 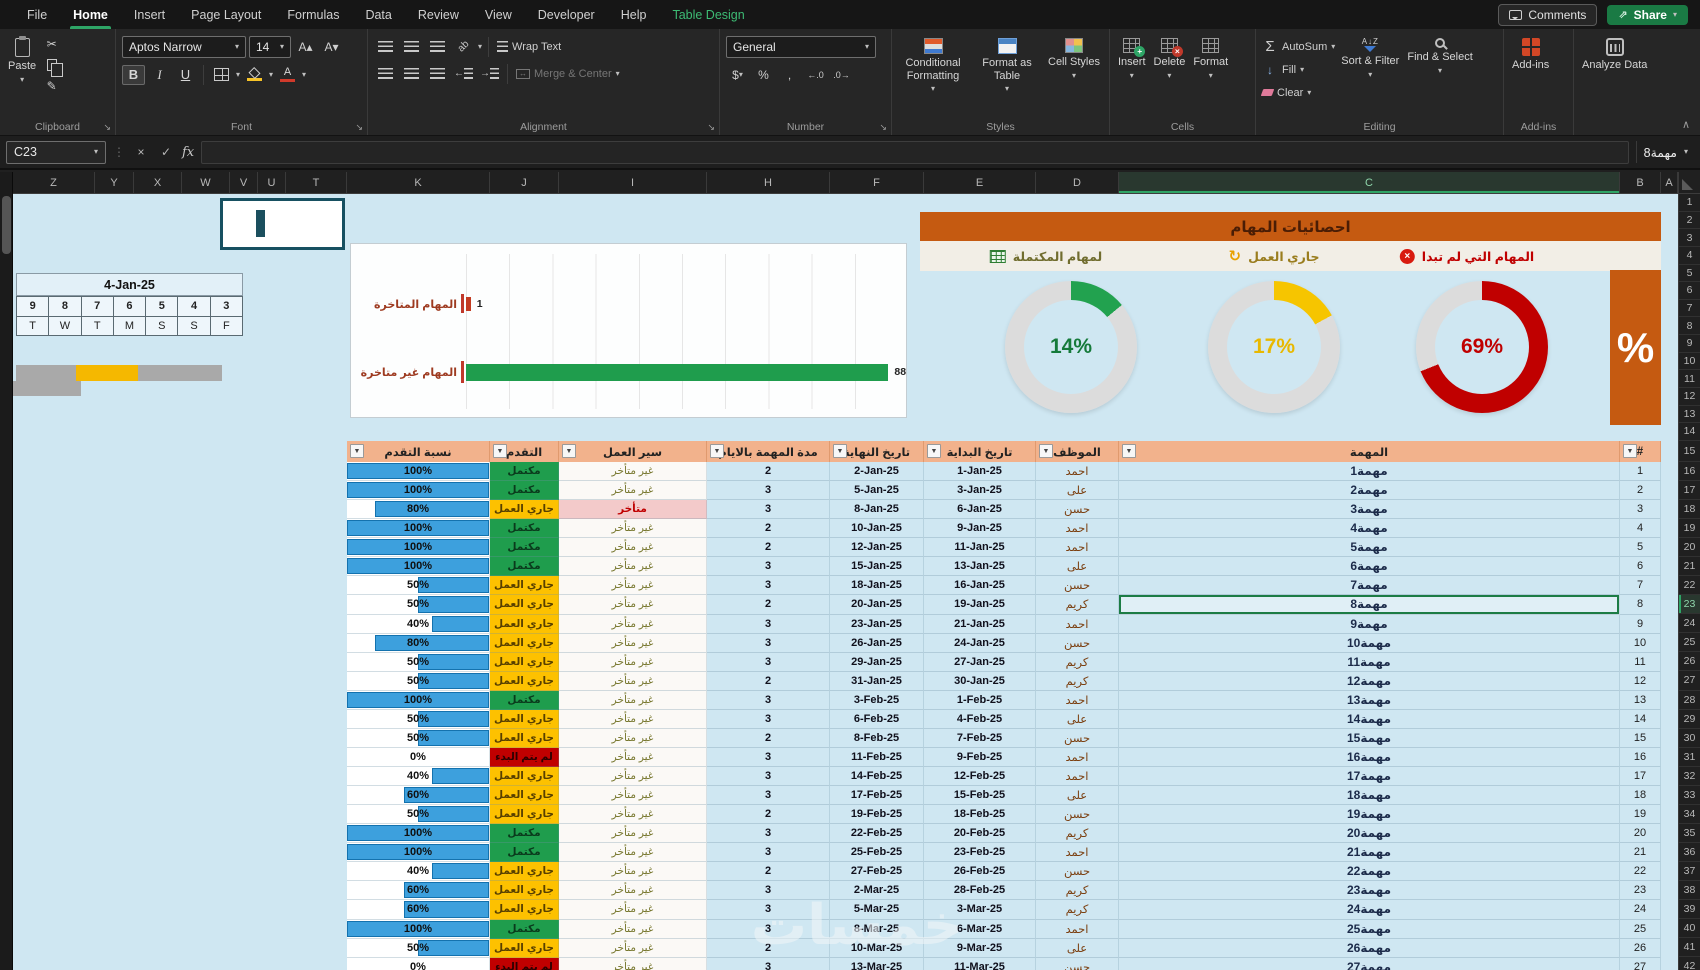 What do you see at coordinates (980, 834) in the screenshot?
I see `cell-start: 20-Feb-25` at bounding box center [980, 834].